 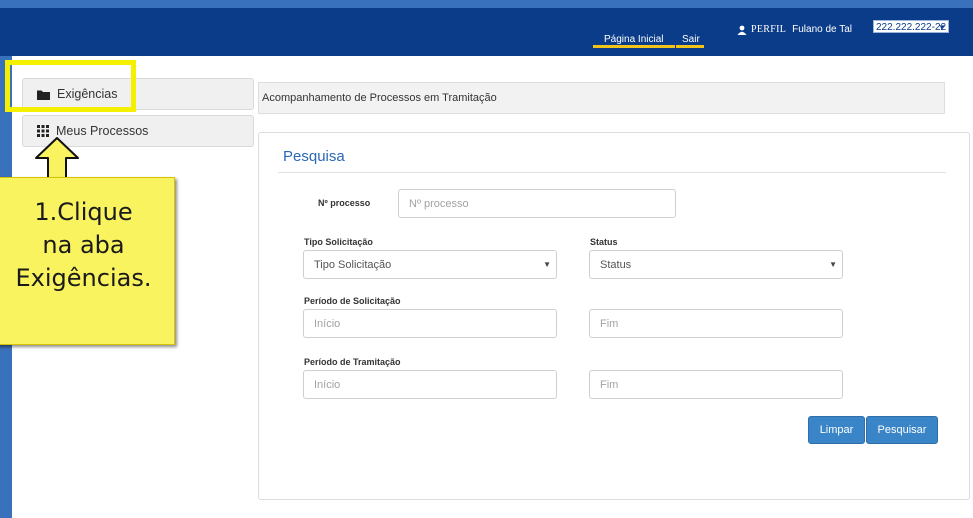 I want to click on user-icon, so click(x=742, y=30).